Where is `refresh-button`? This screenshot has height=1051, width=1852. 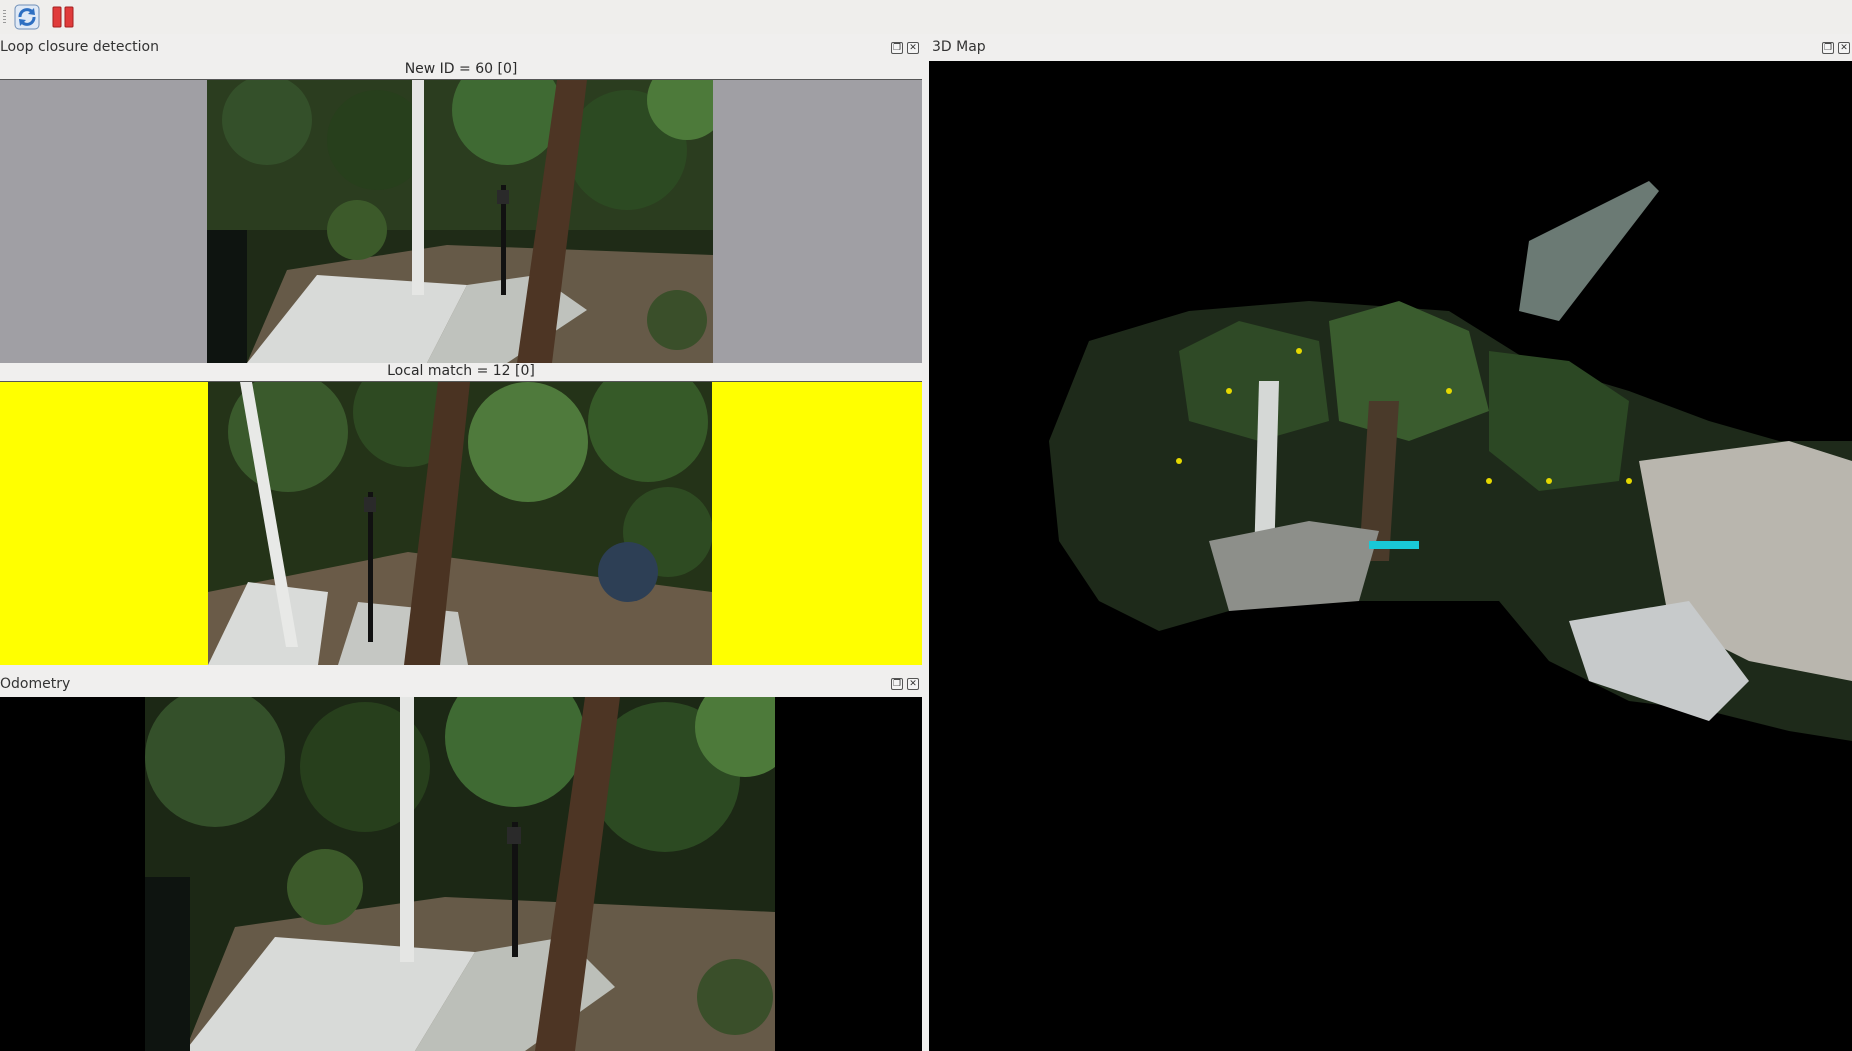 refresh-button is located at coordinates (27, 17).